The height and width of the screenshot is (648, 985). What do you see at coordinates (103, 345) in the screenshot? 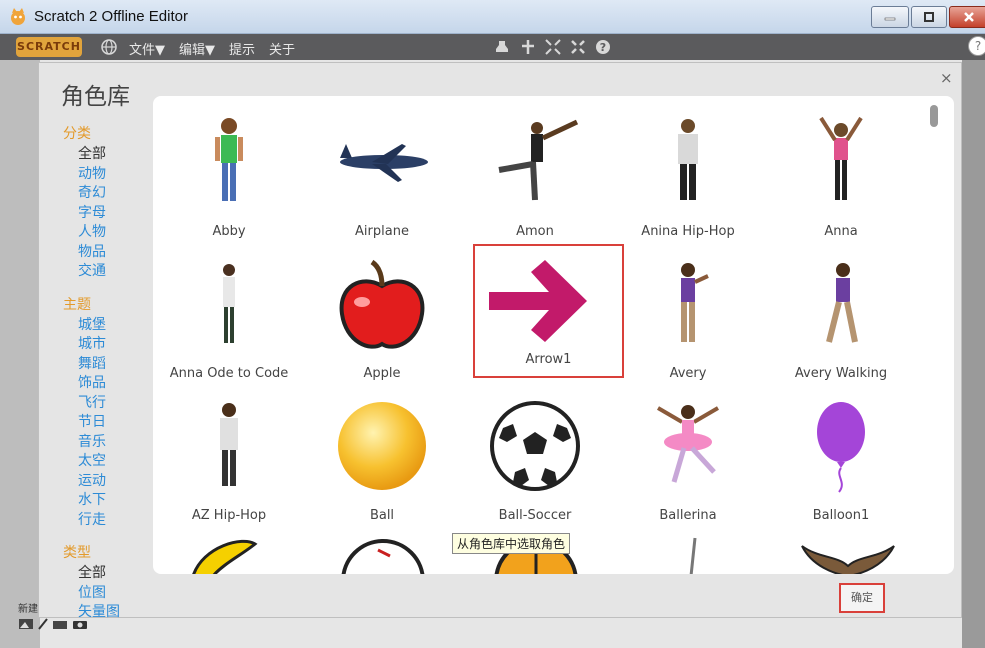
I see `filter-theme-city: 城市` at bounding box center [103, 345].